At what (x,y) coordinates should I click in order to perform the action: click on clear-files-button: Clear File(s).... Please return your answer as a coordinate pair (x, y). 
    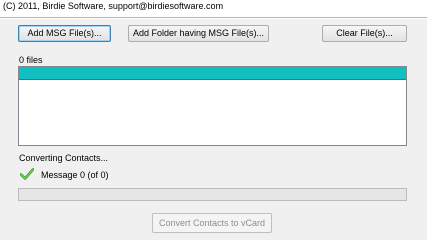
    Looking at the image, I should click on (364, 33).